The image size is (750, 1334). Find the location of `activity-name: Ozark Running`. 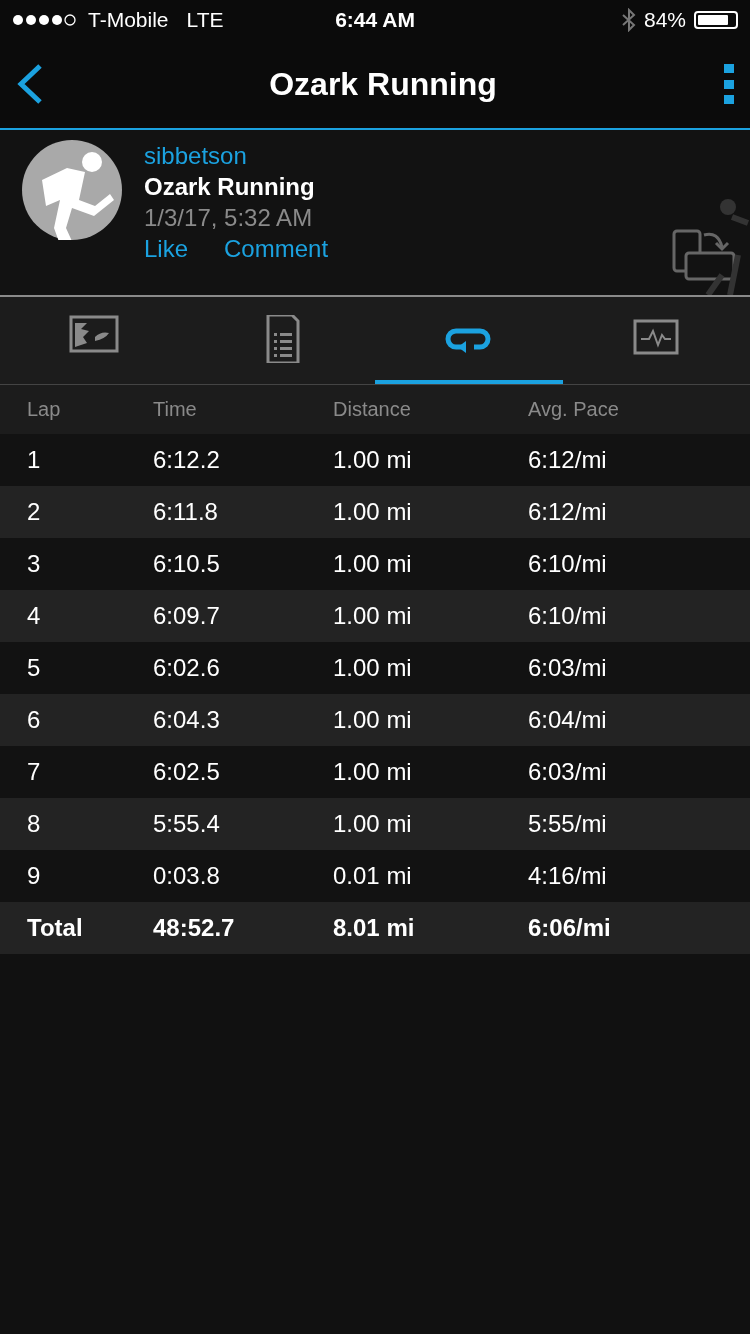

activity-name: Ozark Running is located at coordinates (230, 187).